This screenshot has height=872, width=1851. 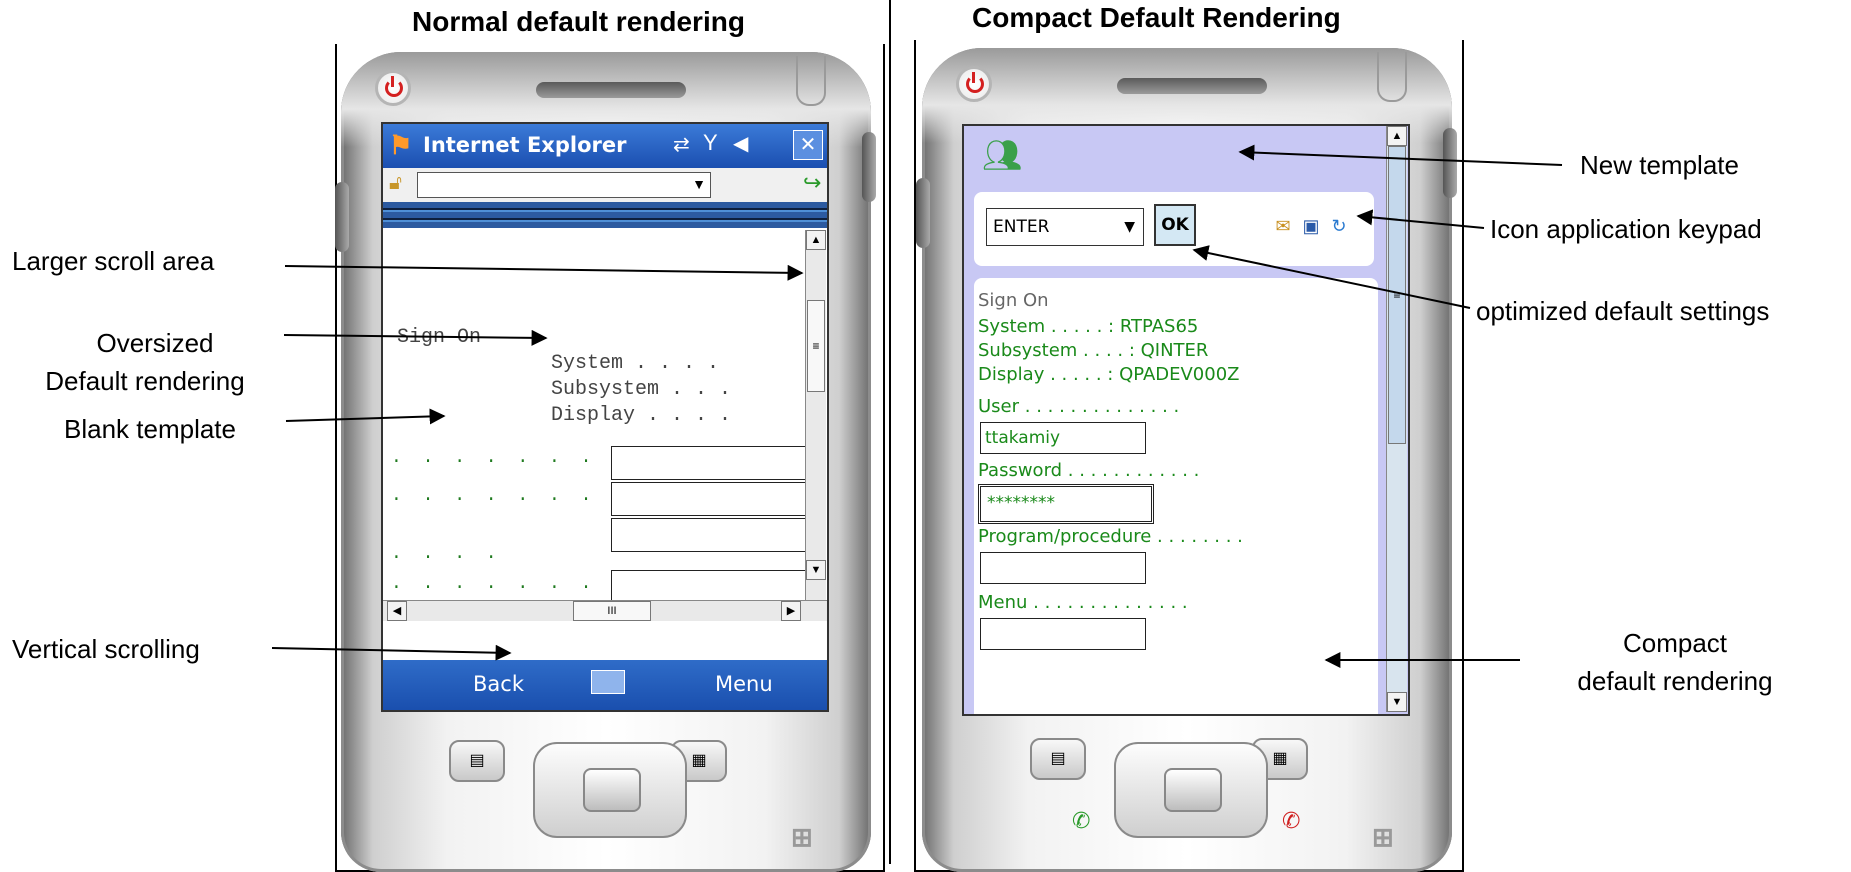 What do you see at coordinates (1420, 219) in the screenshot?
I see `arrow-icon-keypad` at bounding box center [1420, 219].